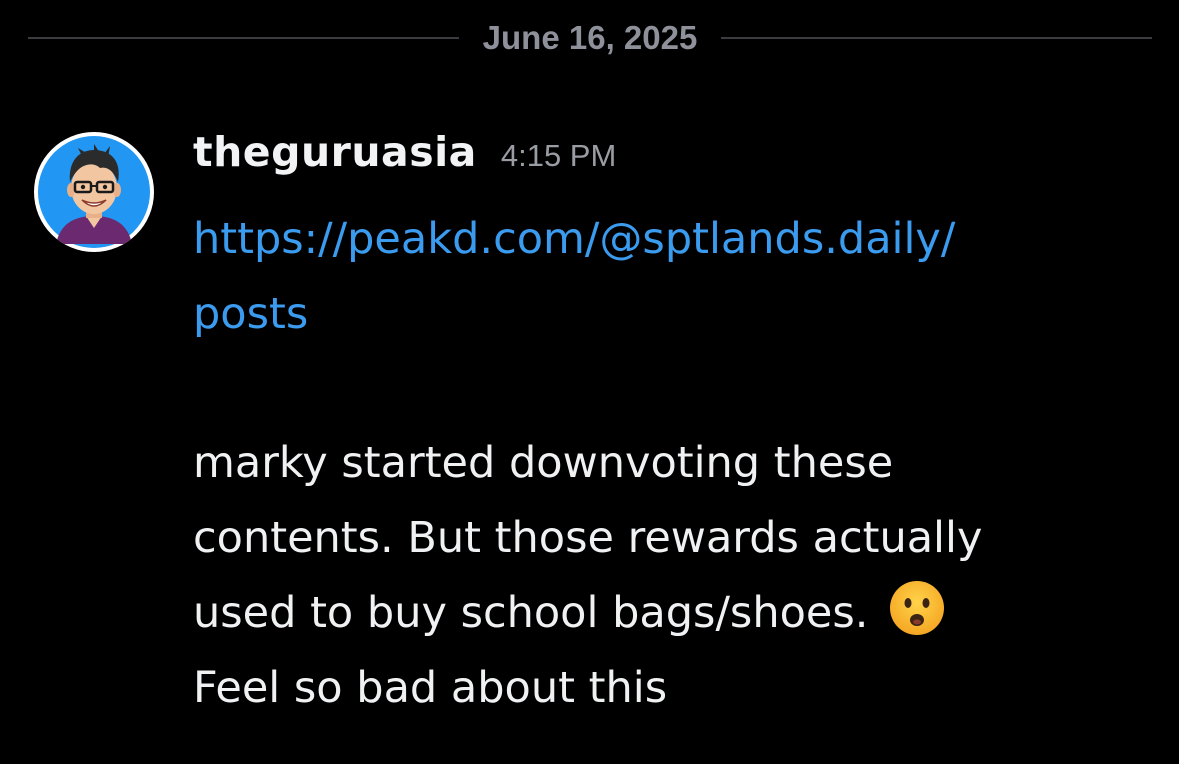 This screenshot has height=764, width=1179. What do you see at coordinates (917, 608) in the screenshot?
I see `frowning-face-with-open-mouth-icon` at bounding box center [917, 608].